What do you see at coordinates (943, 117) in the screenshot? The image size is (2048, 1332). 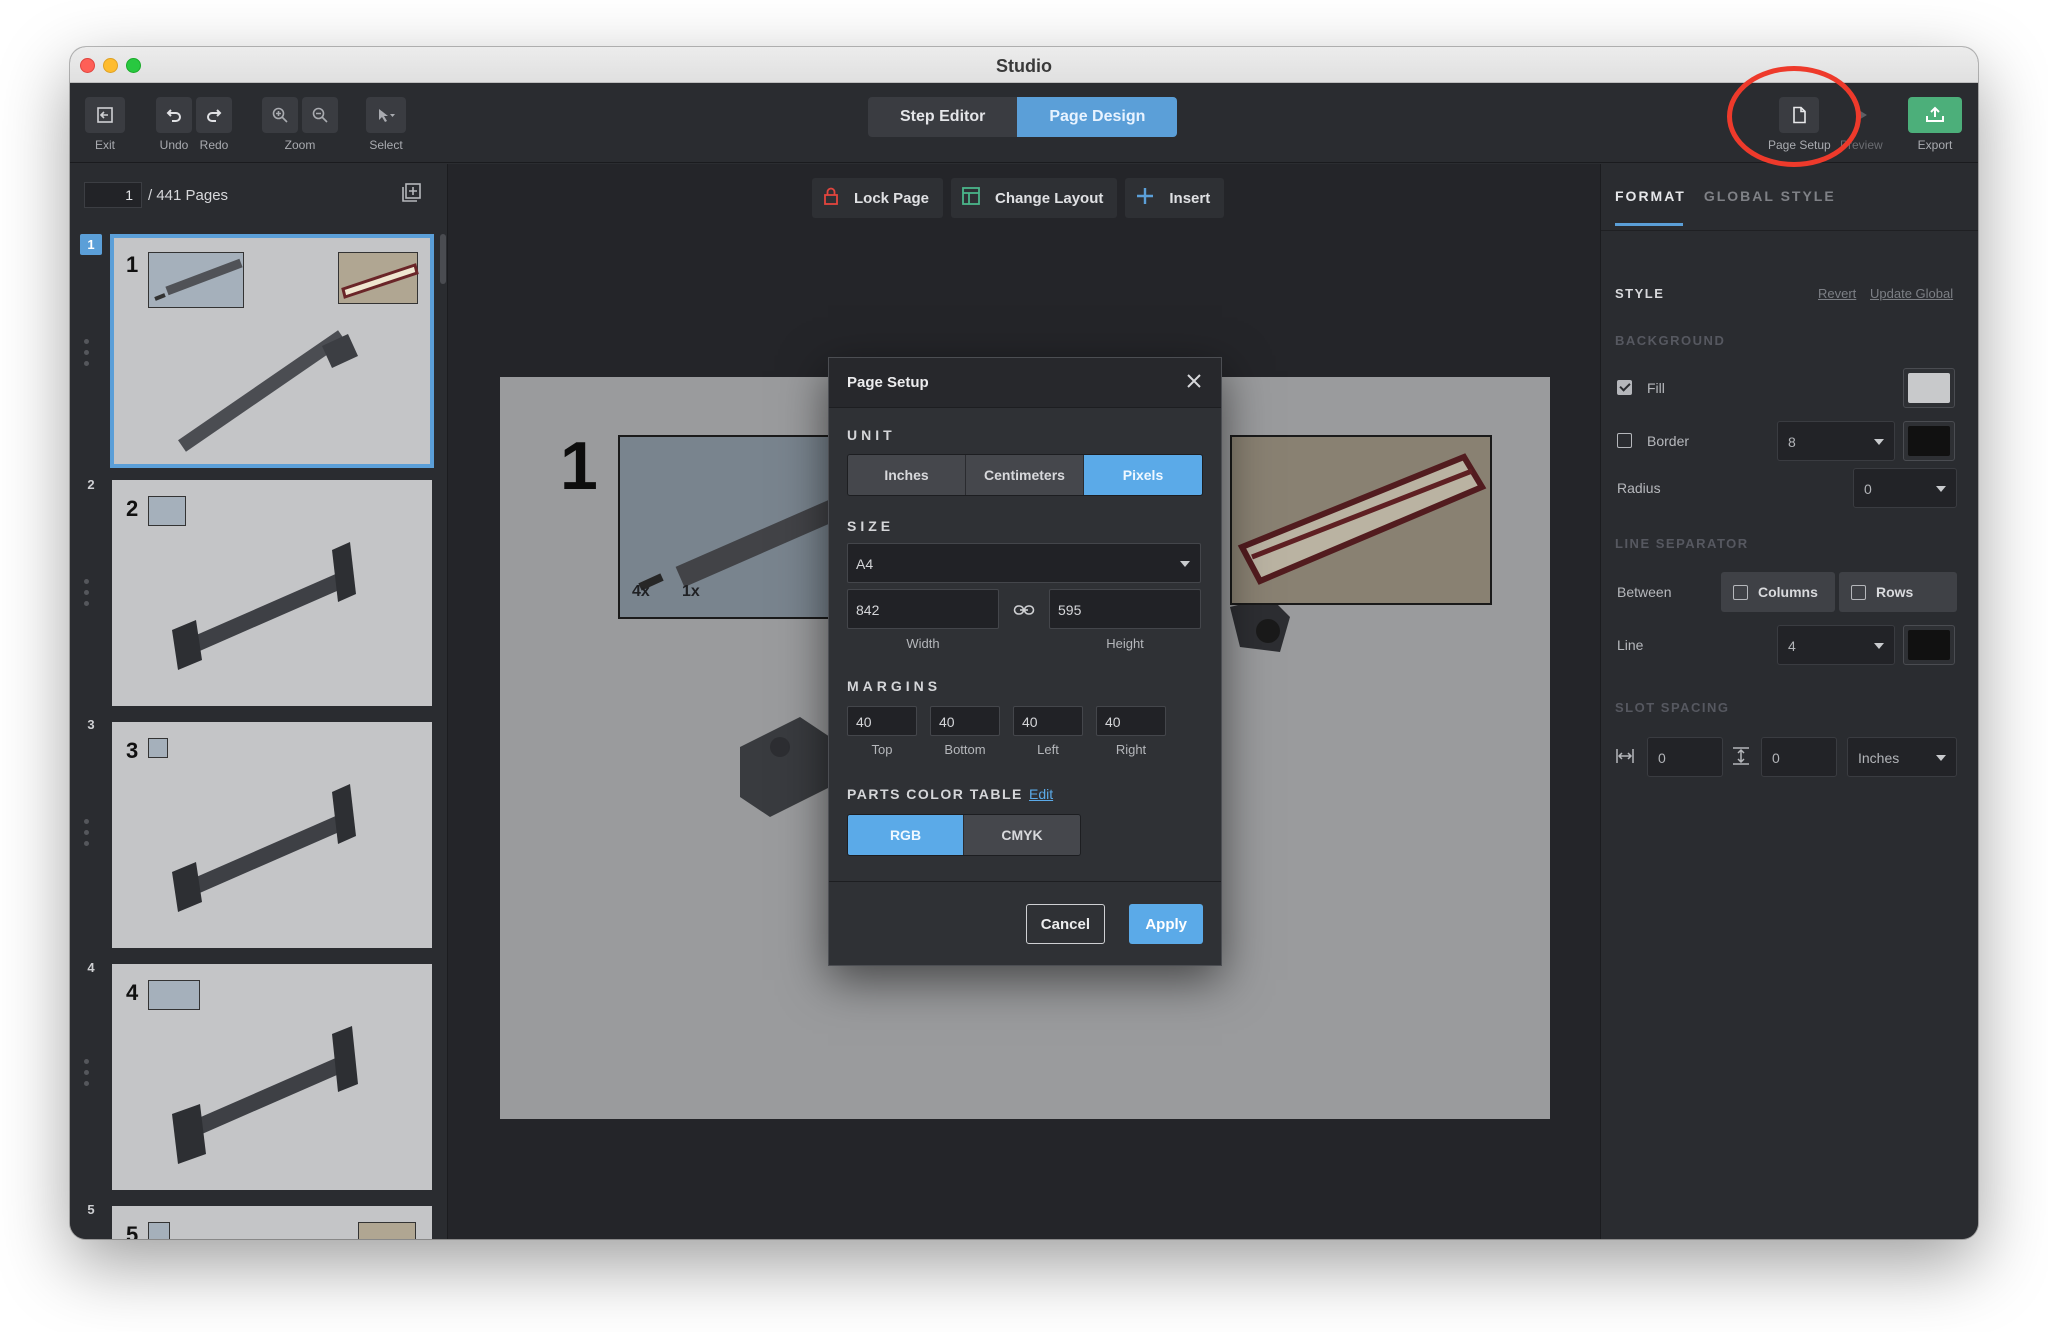 I see `step-editor-tab: Step Editor` at bounding box center [943, 117].